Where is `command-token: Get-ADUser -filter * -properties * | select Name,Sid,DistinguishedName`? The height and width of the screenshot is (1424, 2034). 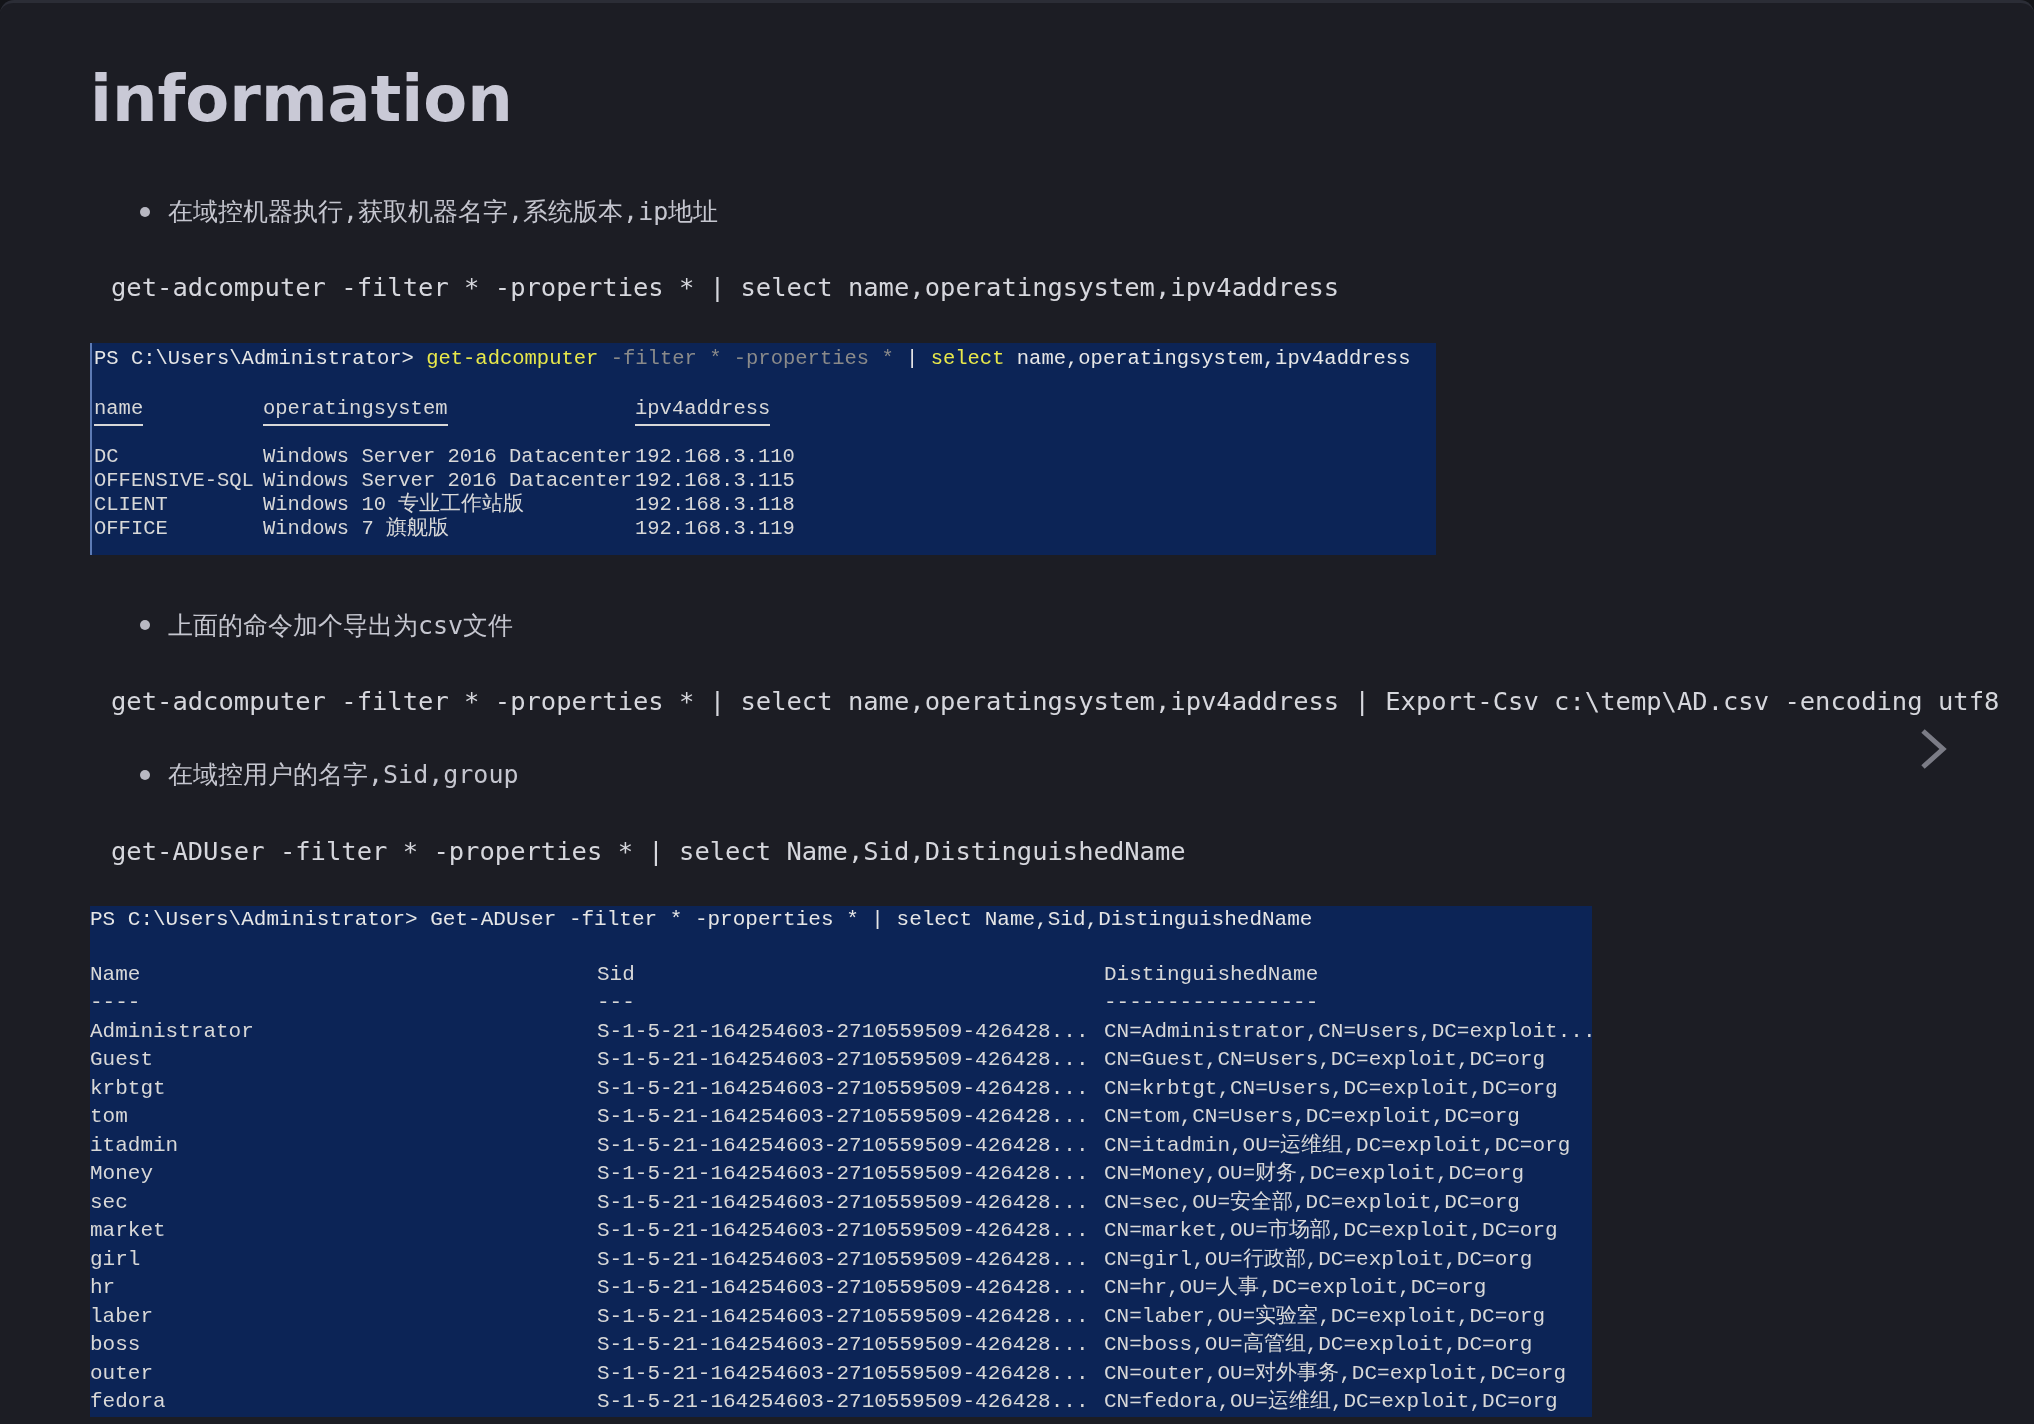 command-token: Get-ADUser -filter * -properties * | select Name,Sid,DistinguishedName is located at coordinates (871, 920).